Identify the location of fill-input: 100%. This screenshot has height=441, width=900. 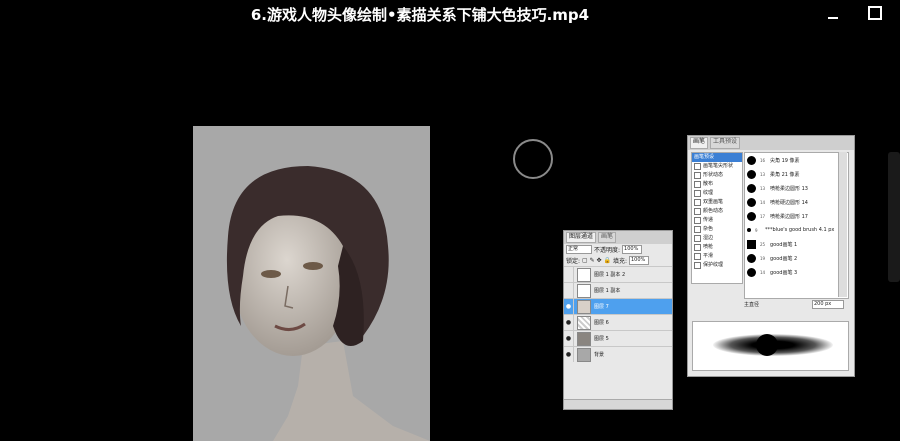
(638, 260).